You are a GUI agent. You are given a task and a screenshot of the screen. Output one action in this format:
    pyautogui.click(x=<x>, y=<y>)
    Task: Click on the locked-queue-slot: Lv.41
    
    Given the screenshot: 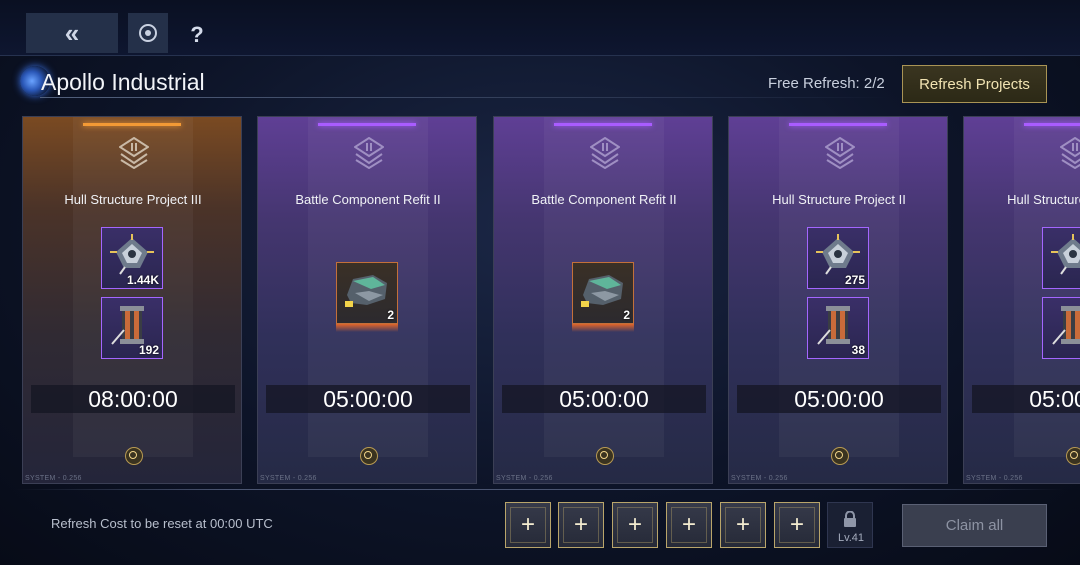 What is the action you would take?
    pyautogui.click(x=850, y=525)
    